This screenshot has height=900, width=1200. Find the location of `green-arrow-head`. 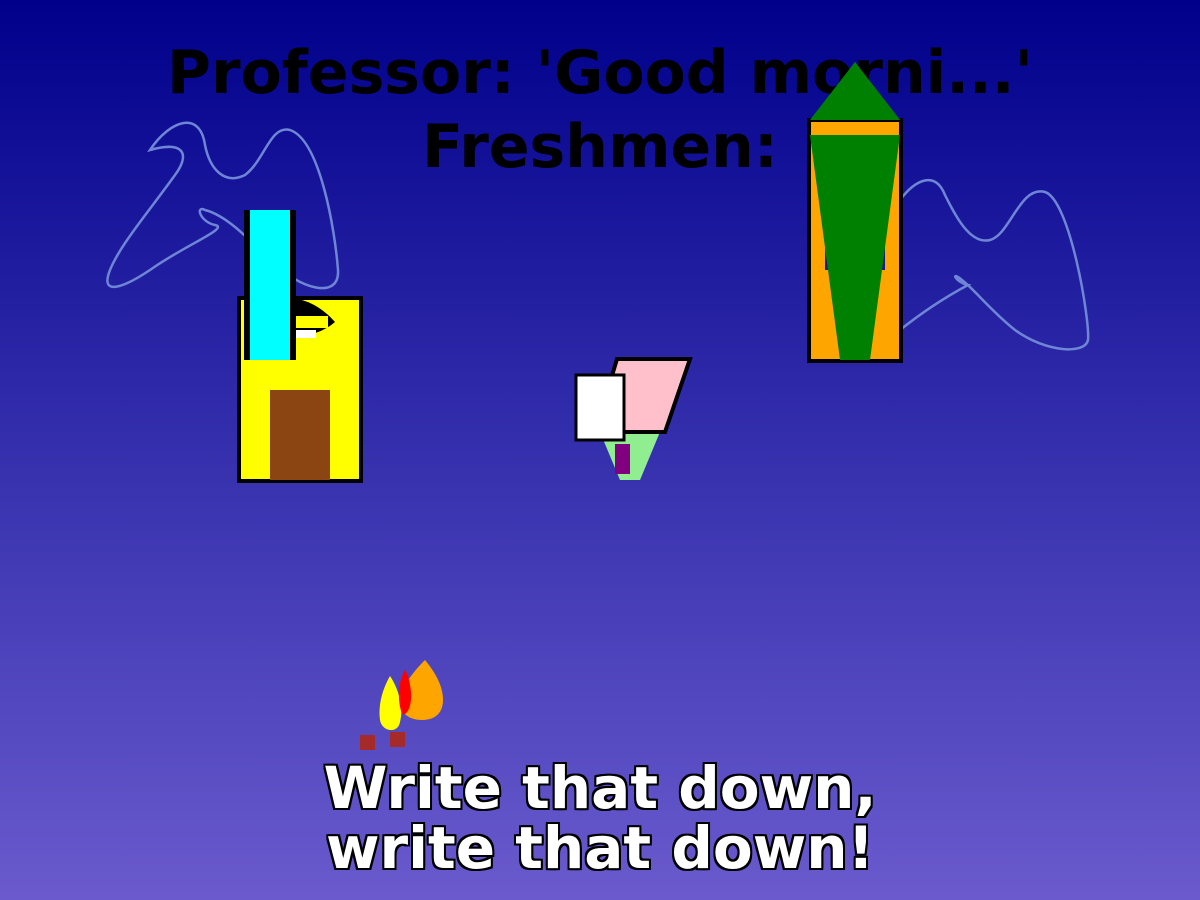

green-arrow-head is located at coordinates (855, 91).